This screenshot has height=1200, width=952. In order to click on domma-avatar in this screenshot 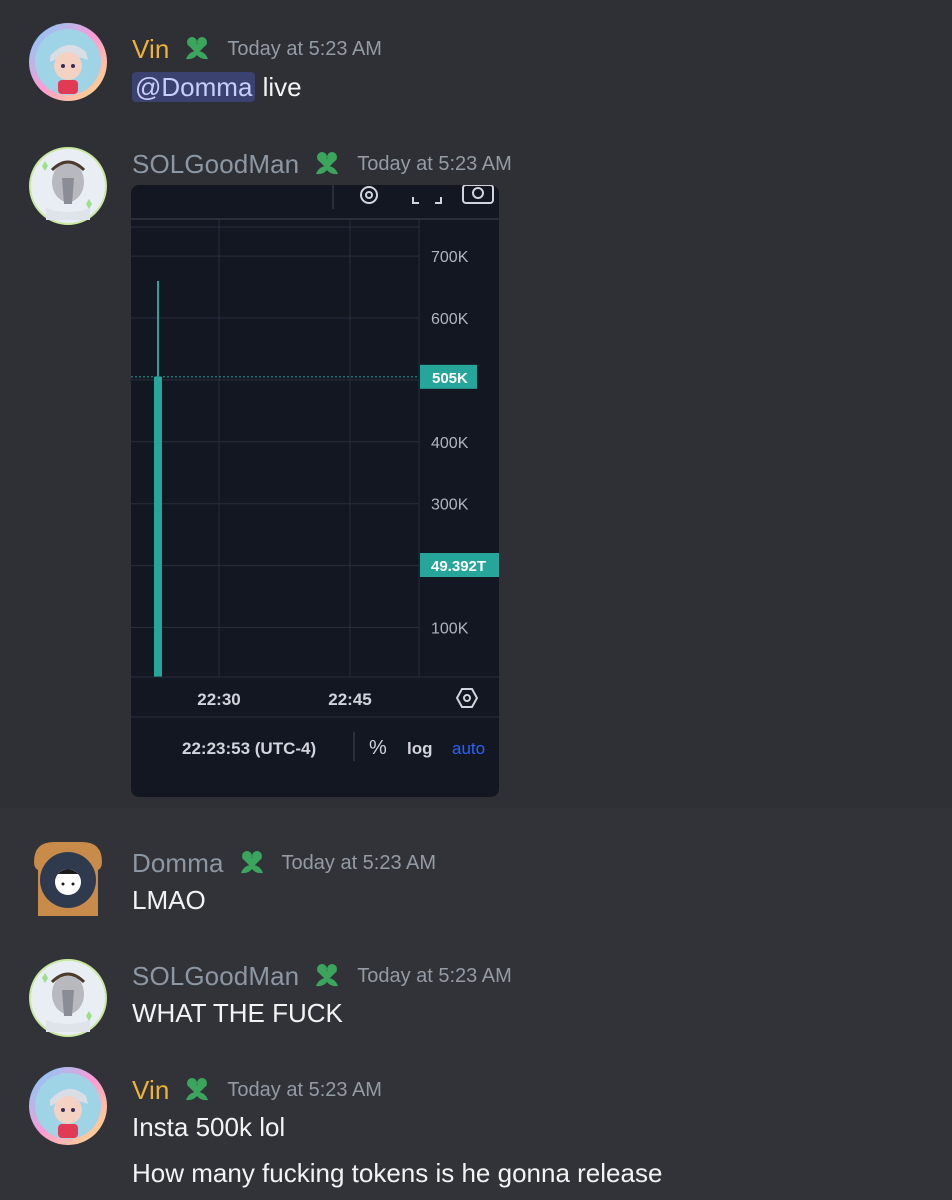, I will do `click(68, 878)`.